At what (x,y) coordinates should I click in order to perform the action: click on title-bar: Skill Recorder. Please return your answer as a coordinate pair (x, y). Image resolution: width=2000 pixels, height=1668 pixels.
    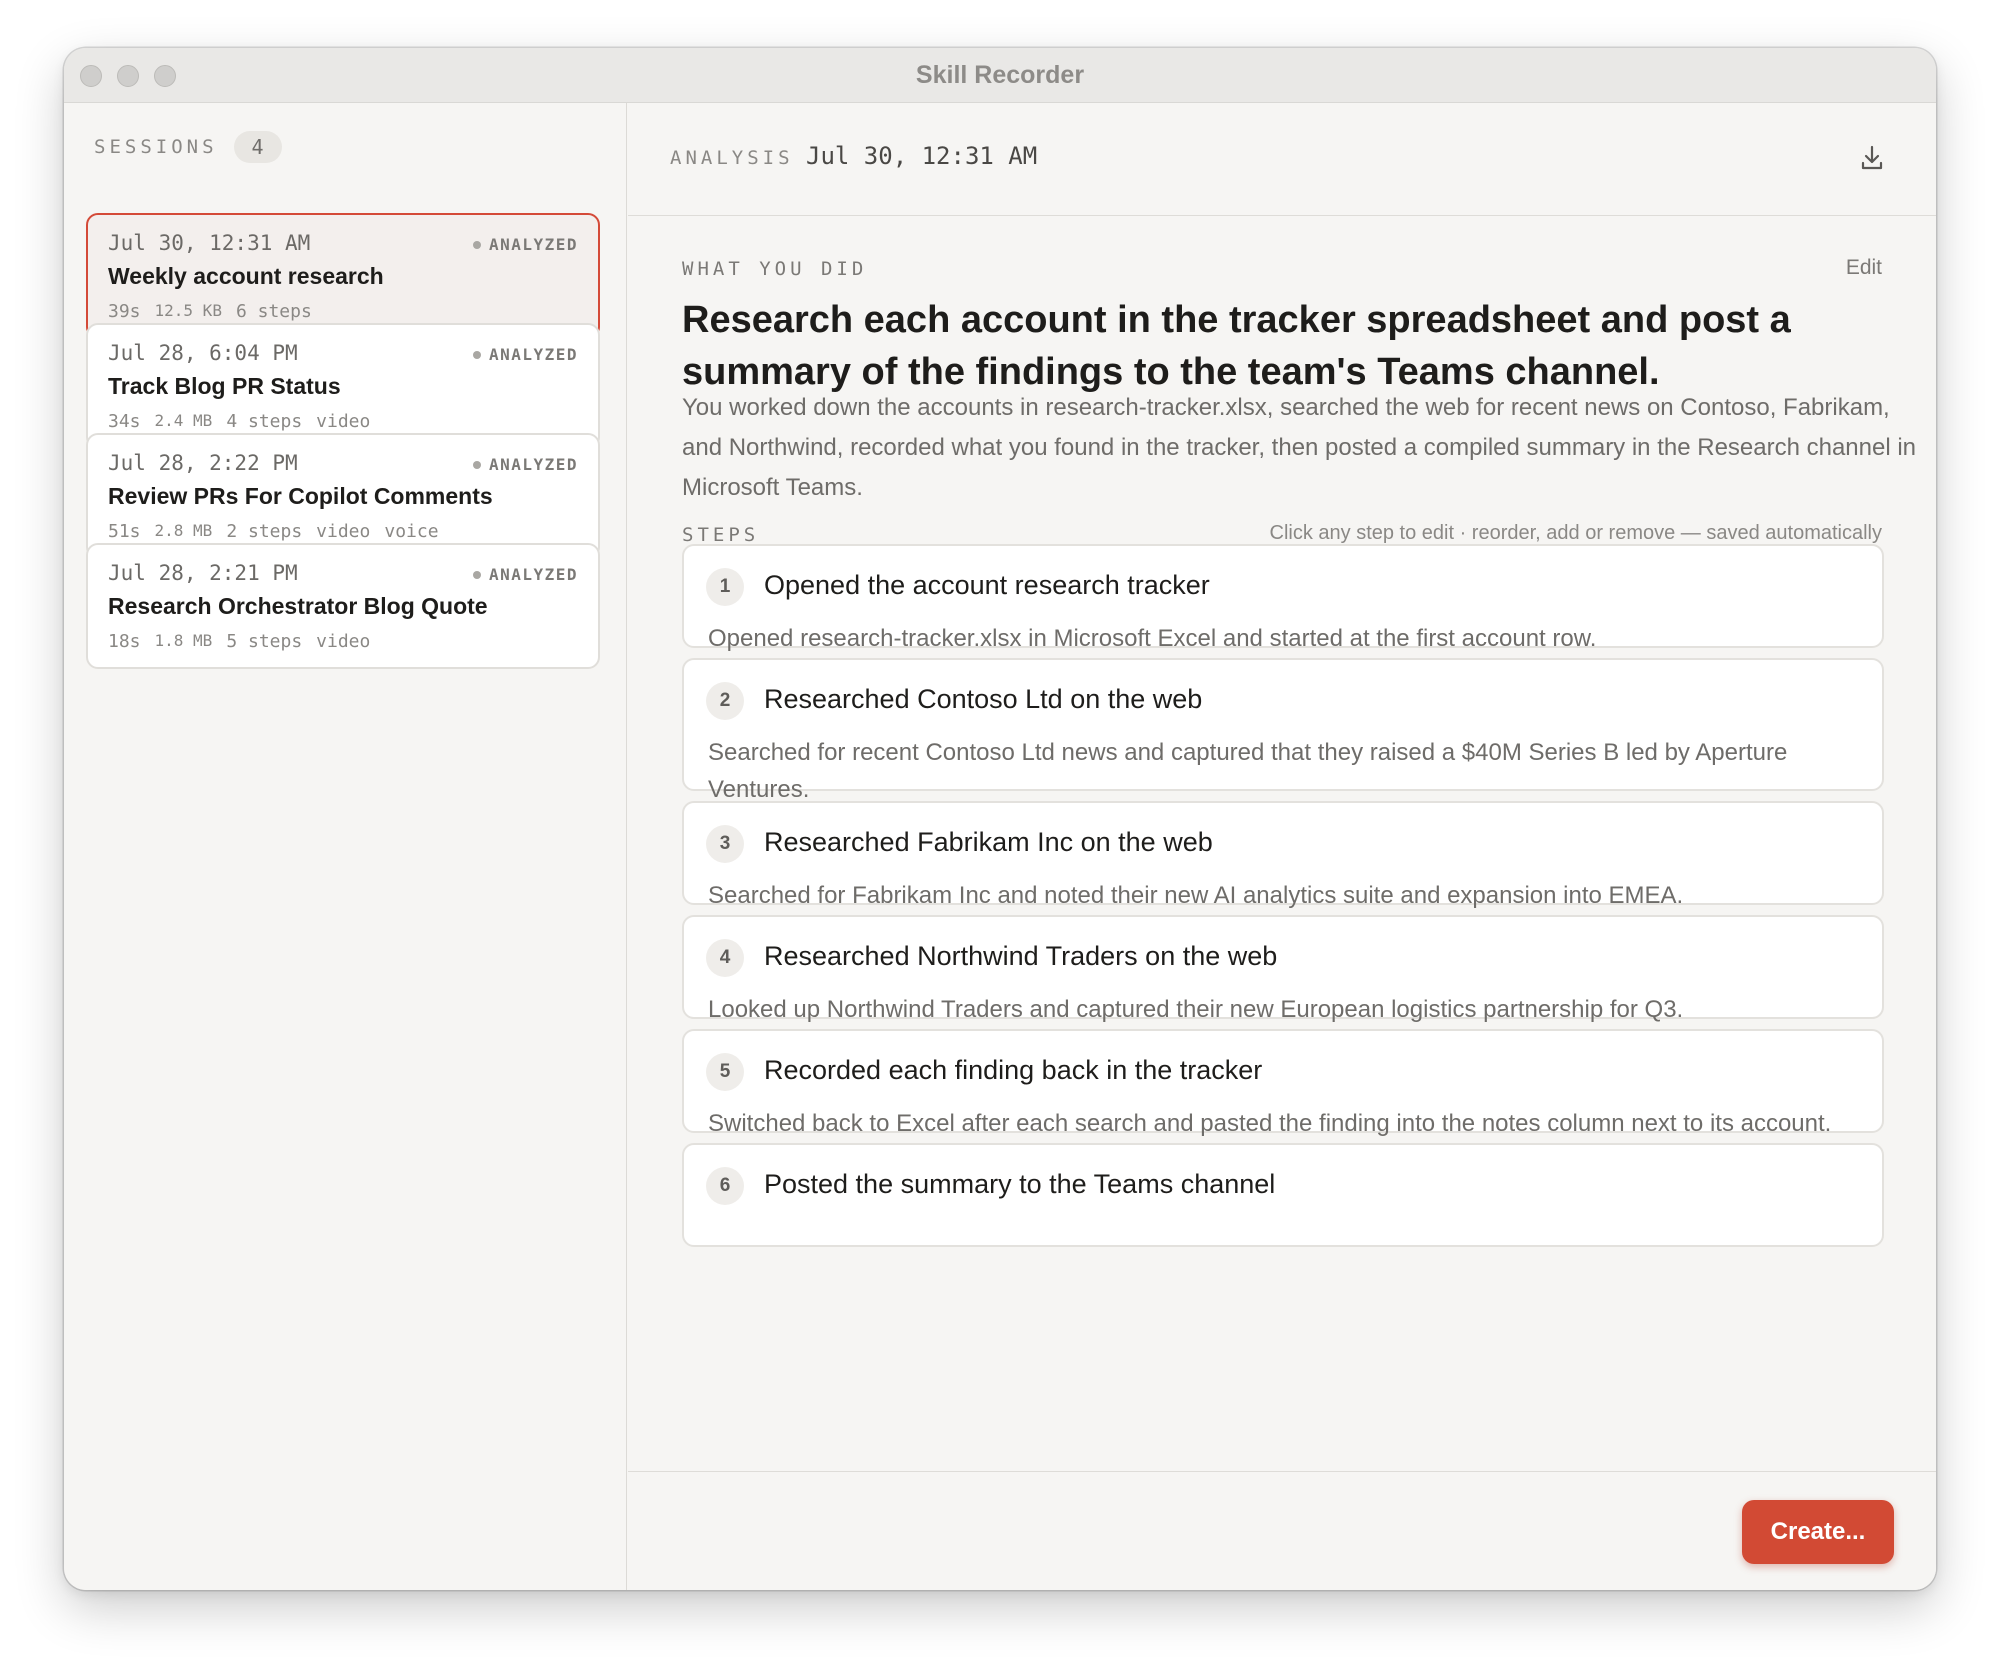
    Looking at the image, I should click on (1000, 75).